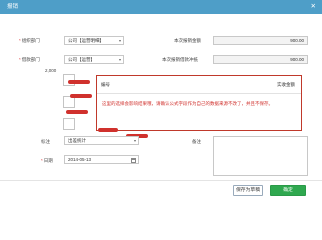 The image size is (322, 240). What do you see at coordinates (94, 40) in the screenshot?
I see `org-dept-select: 公司【运营明细】 ▾` at bounding box center [94, 40].